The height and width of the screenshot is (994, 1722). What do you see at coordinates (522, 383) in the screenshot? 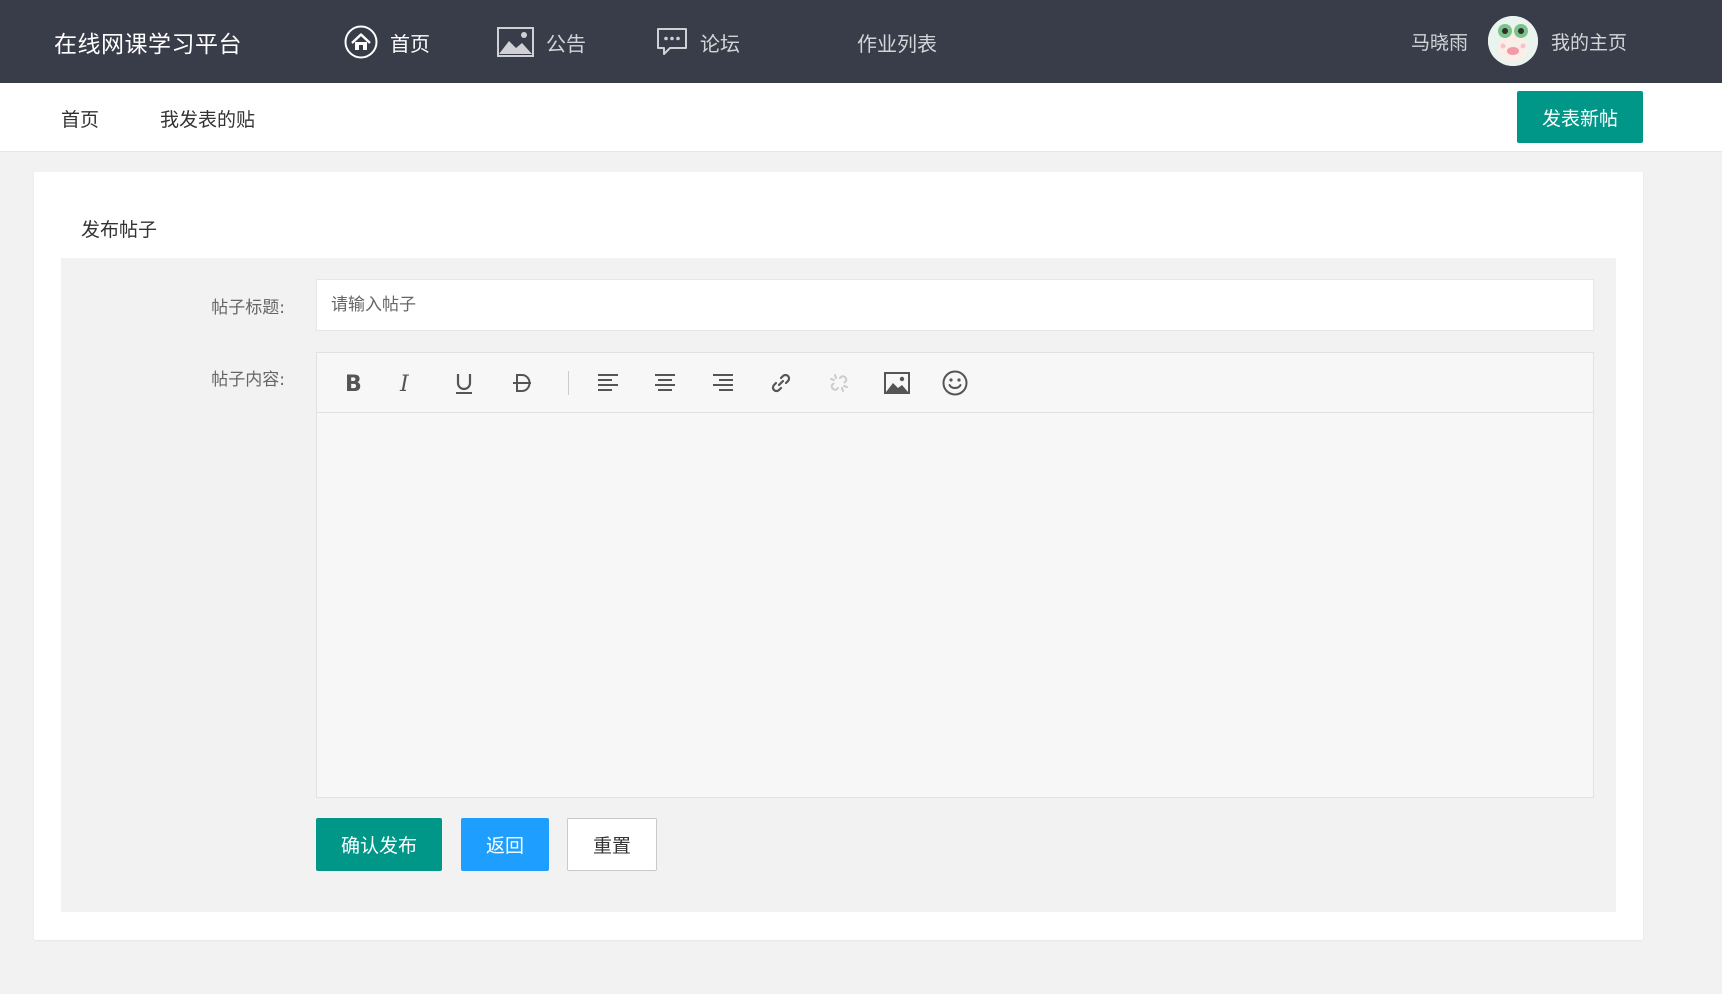
I see `strikethrough-icon` at bounding box center [522, 383].